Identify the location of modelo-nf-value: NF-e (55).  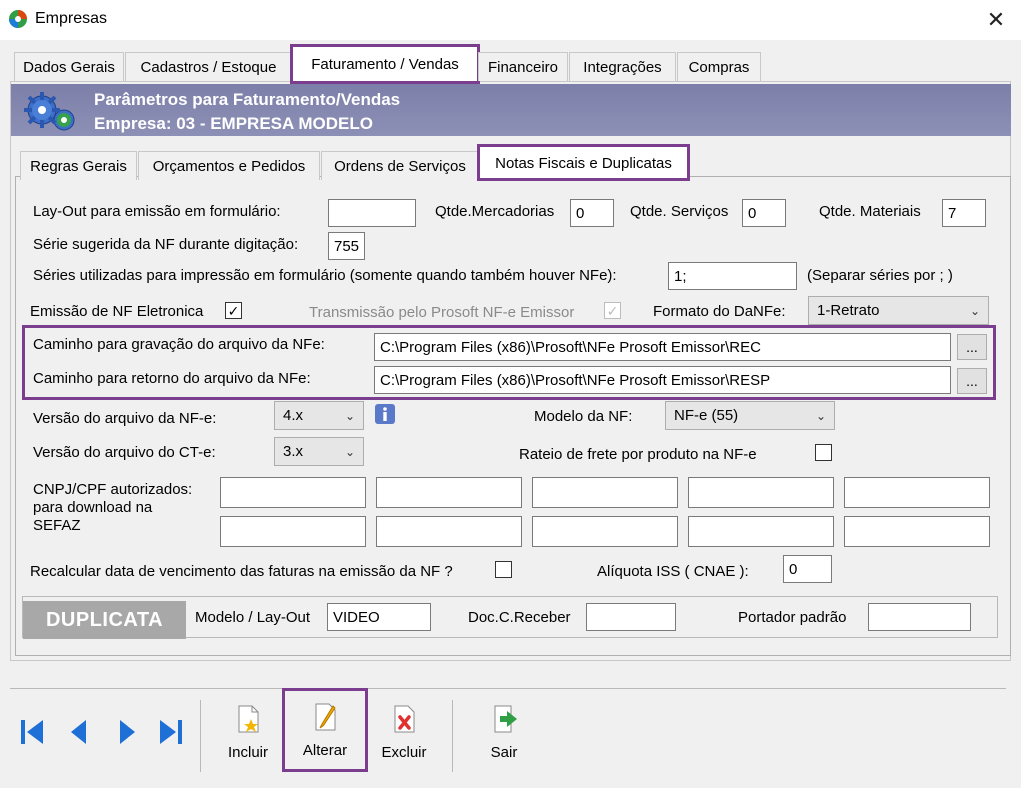
(706, 415).